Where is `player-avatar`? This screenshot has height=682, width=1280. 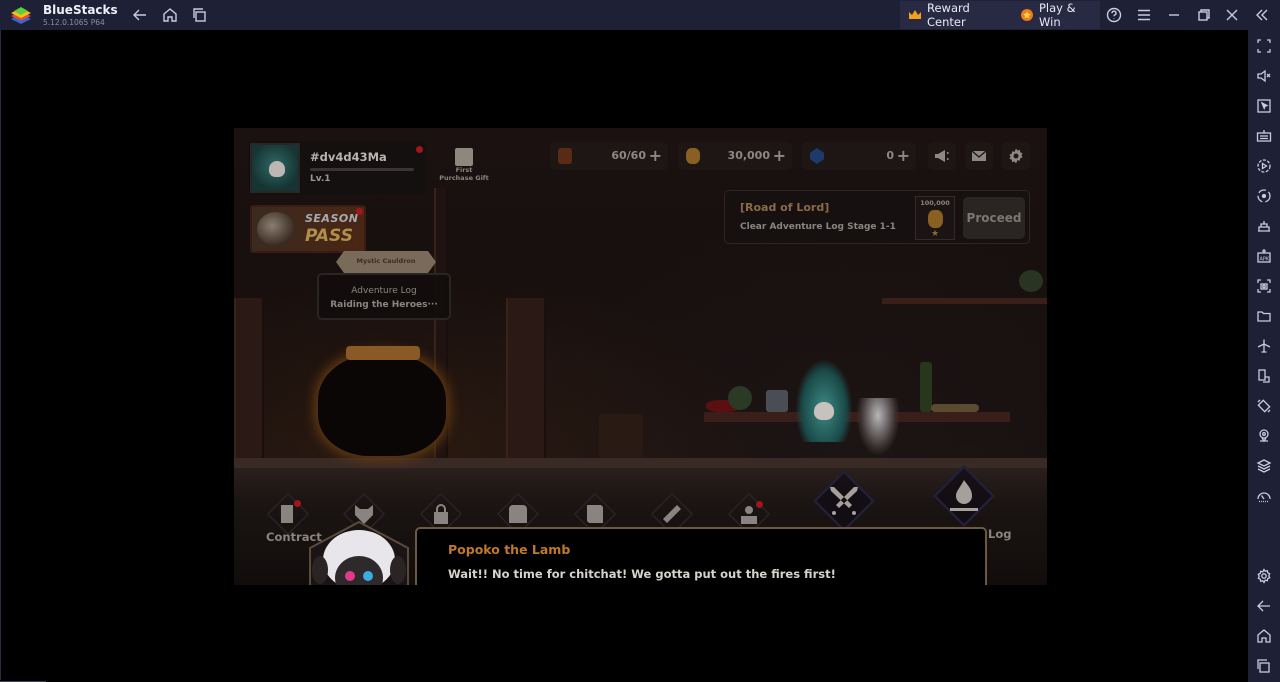
player-avatar is located at coordinates (275, 168).